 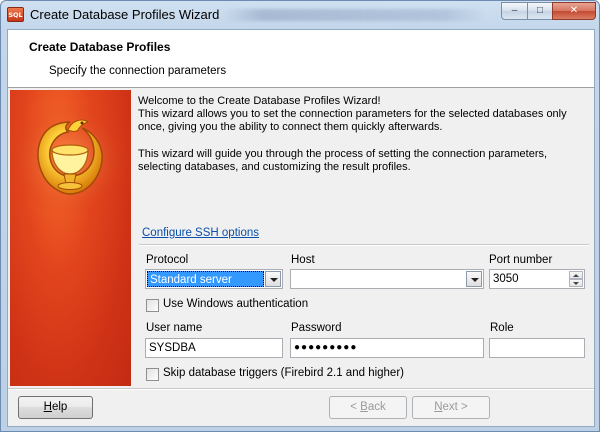 I want to click on password-input: ●●●●●●●●●, so click(x=387, y=348).